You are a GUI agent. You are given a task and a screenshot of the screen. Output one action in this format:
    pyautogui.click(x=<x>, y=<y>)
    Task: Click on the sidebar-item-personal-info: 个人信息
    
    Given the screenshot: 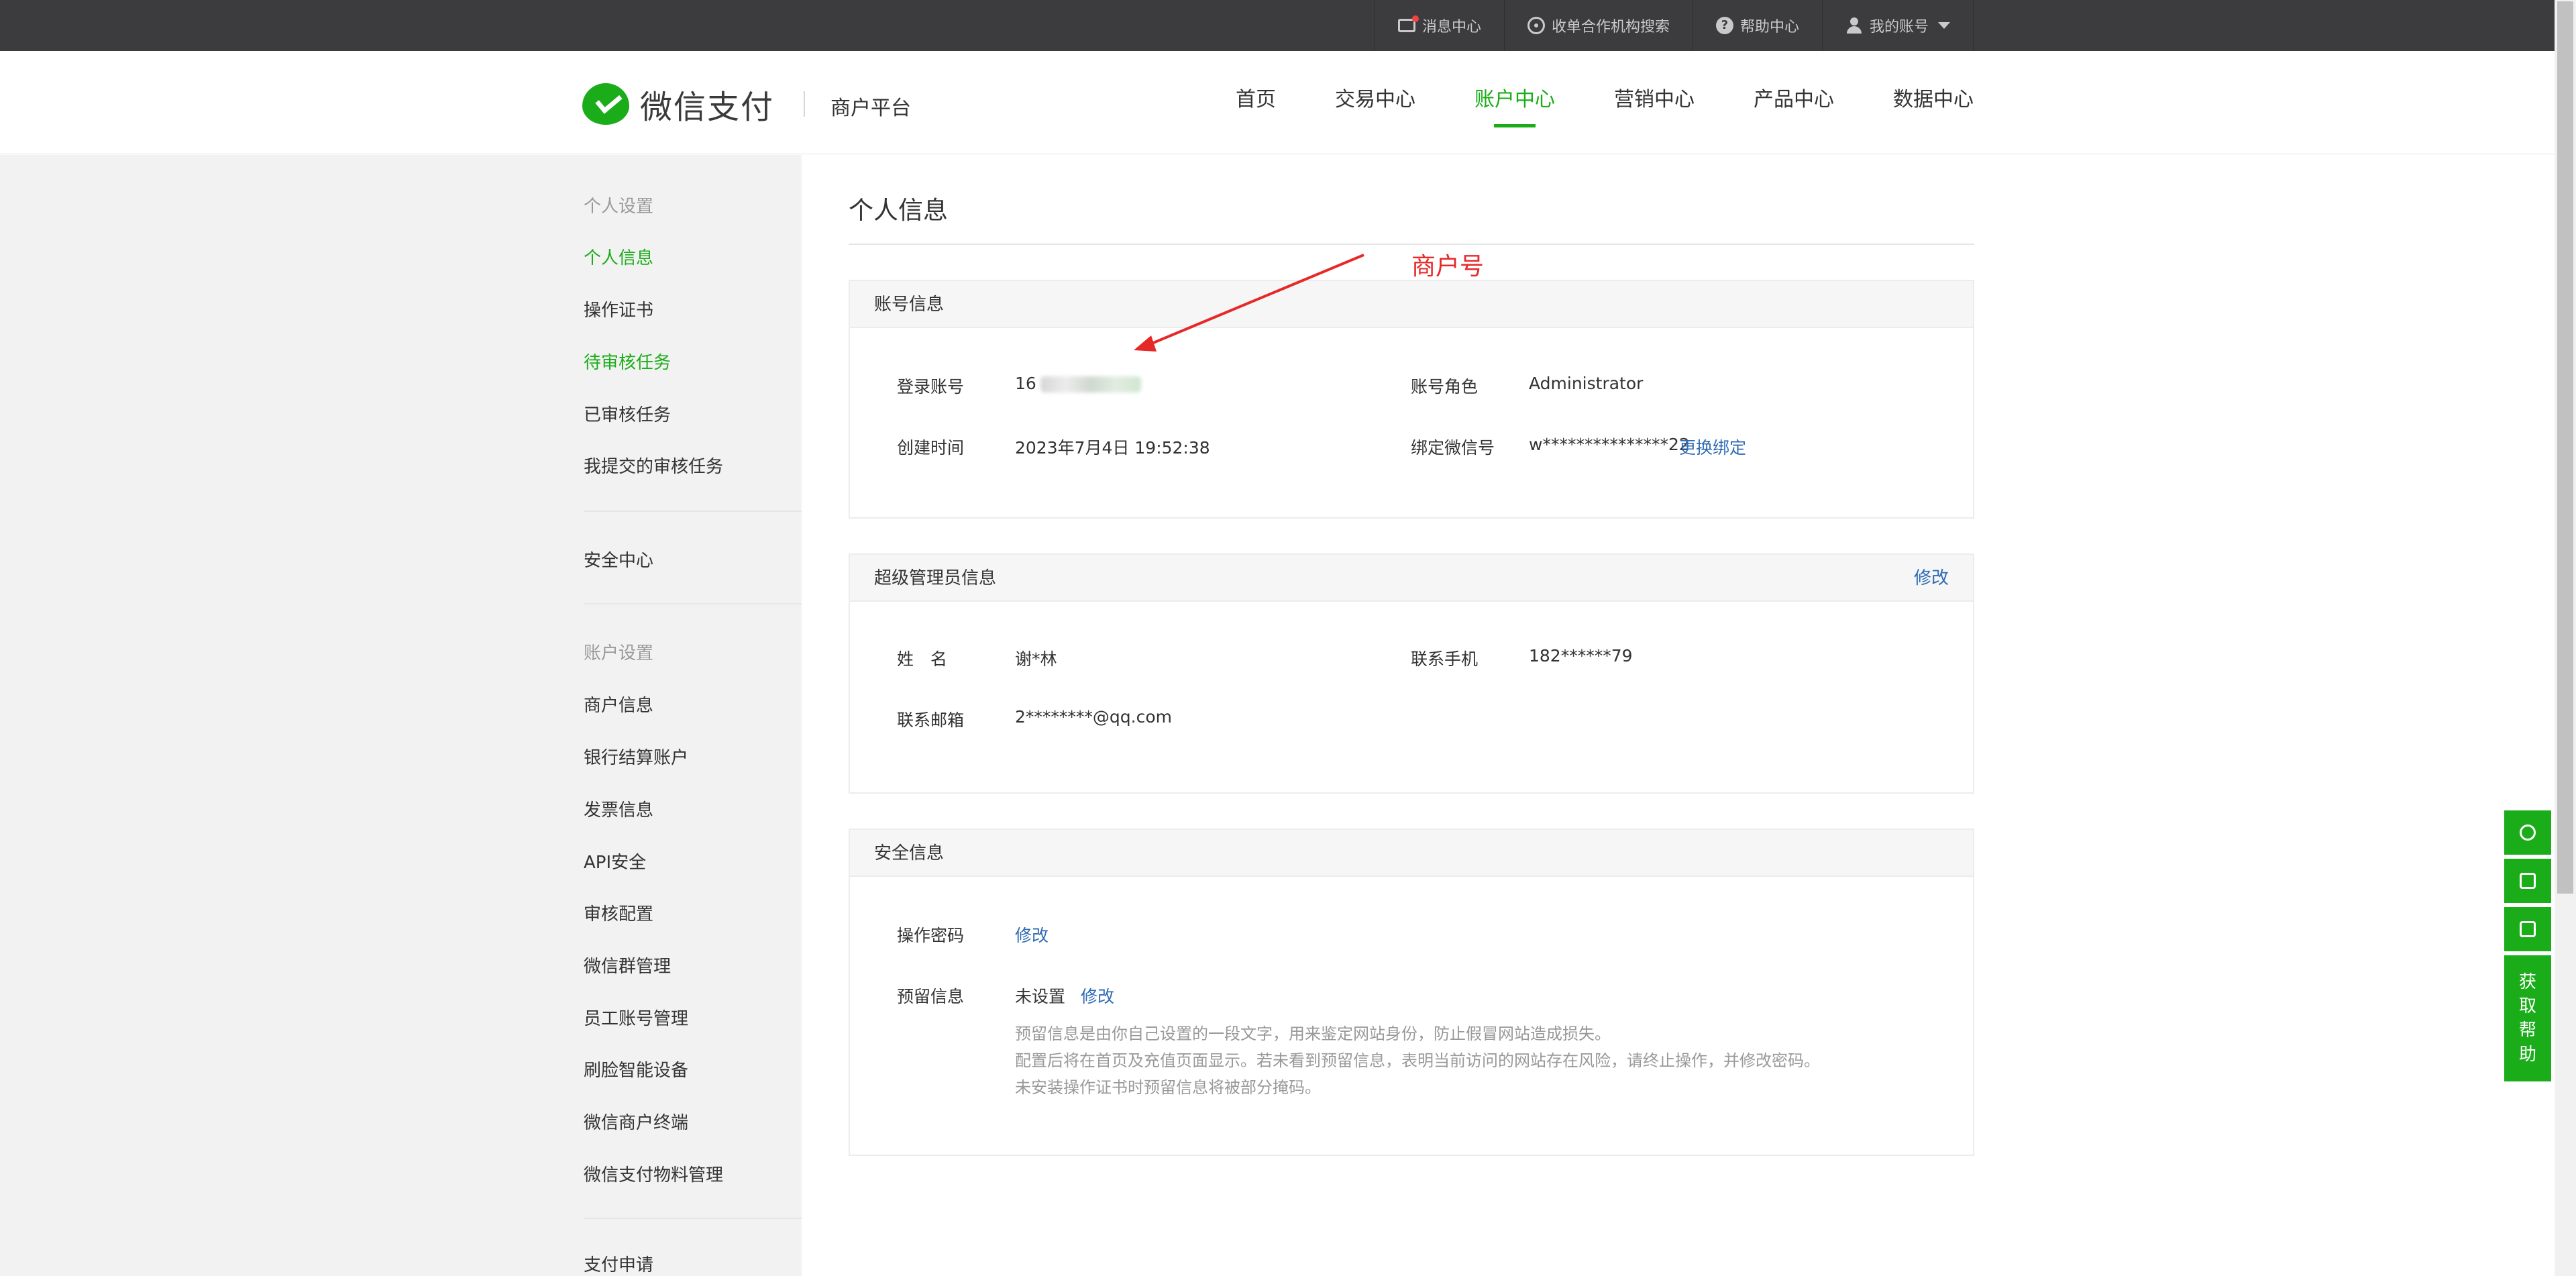 What is the action you would take?
    pyautogui.click(x=618, y=256)
    